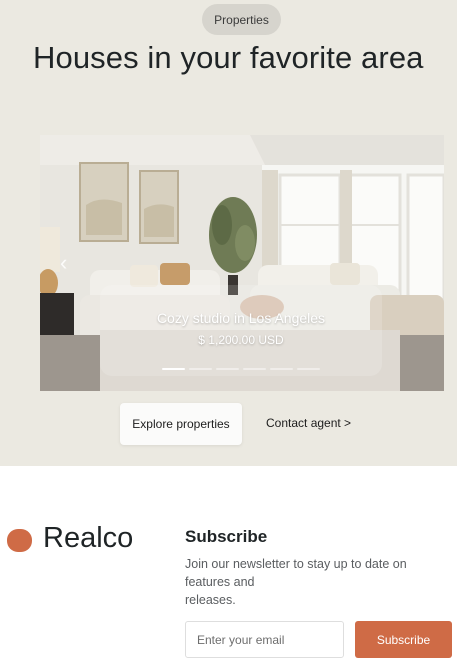 This screenshot has width=457, height=666. I want to click on properties-badge: Properties, so click(241, 19).